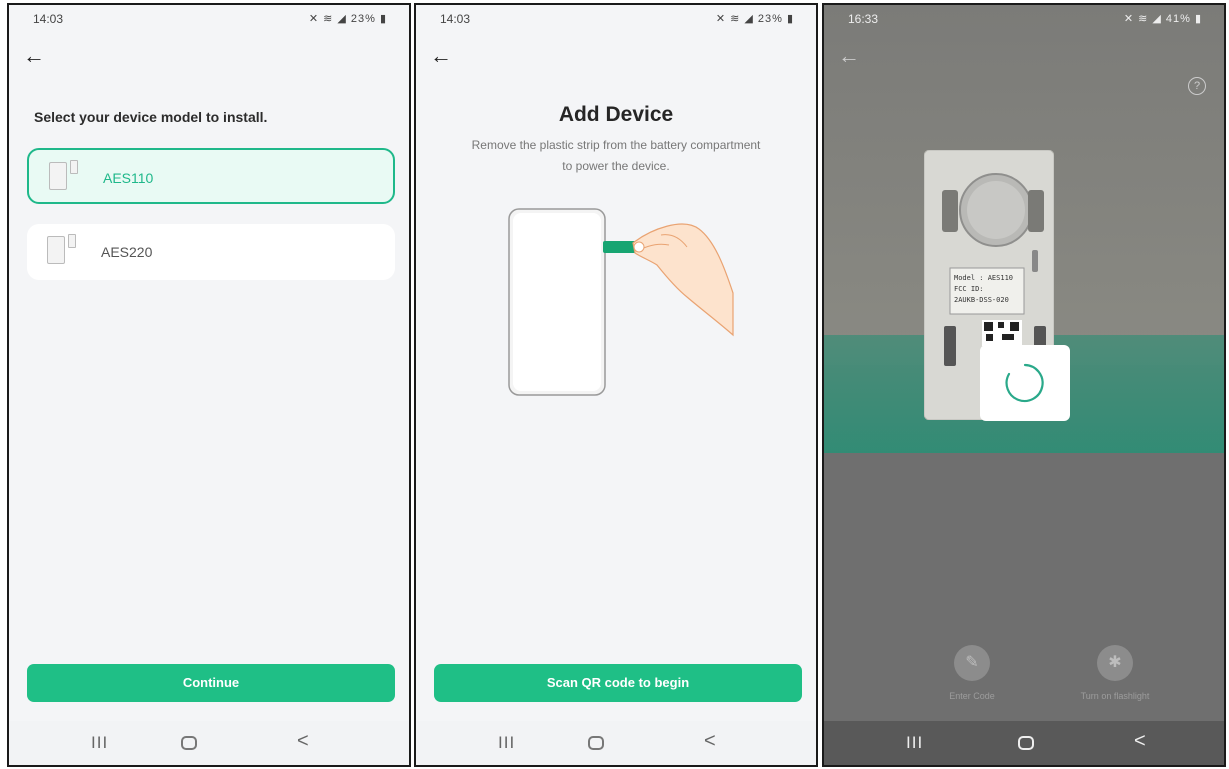 This screenshot has width=1229, height=769. I want to click on page-prompt: Select your device model to install., so click(151, 117).